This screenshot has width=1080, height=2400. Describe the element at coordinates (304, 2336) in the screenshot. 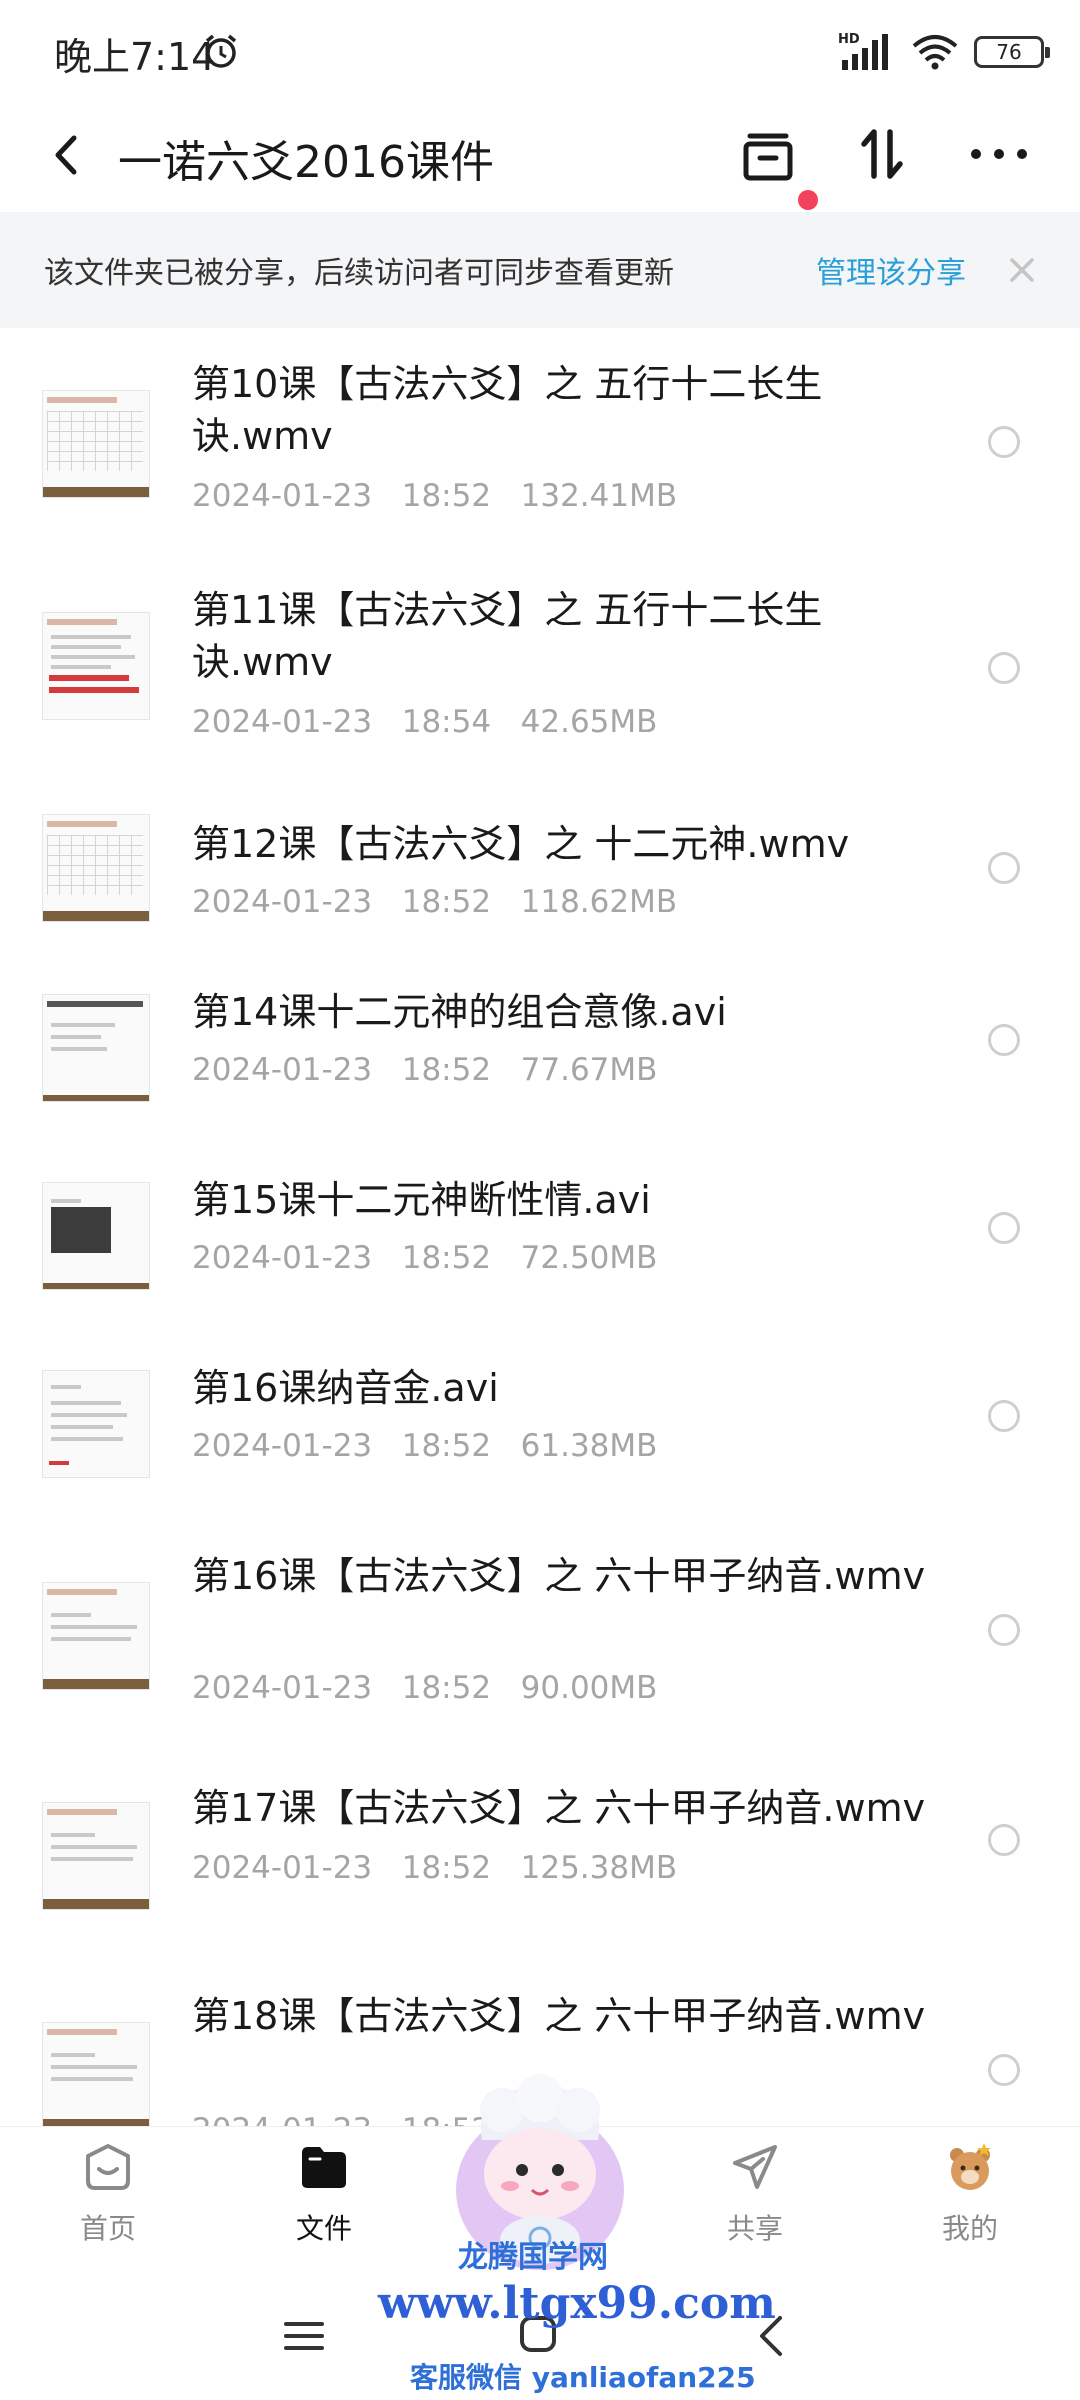

I see `recent-apps-icon` at that location.